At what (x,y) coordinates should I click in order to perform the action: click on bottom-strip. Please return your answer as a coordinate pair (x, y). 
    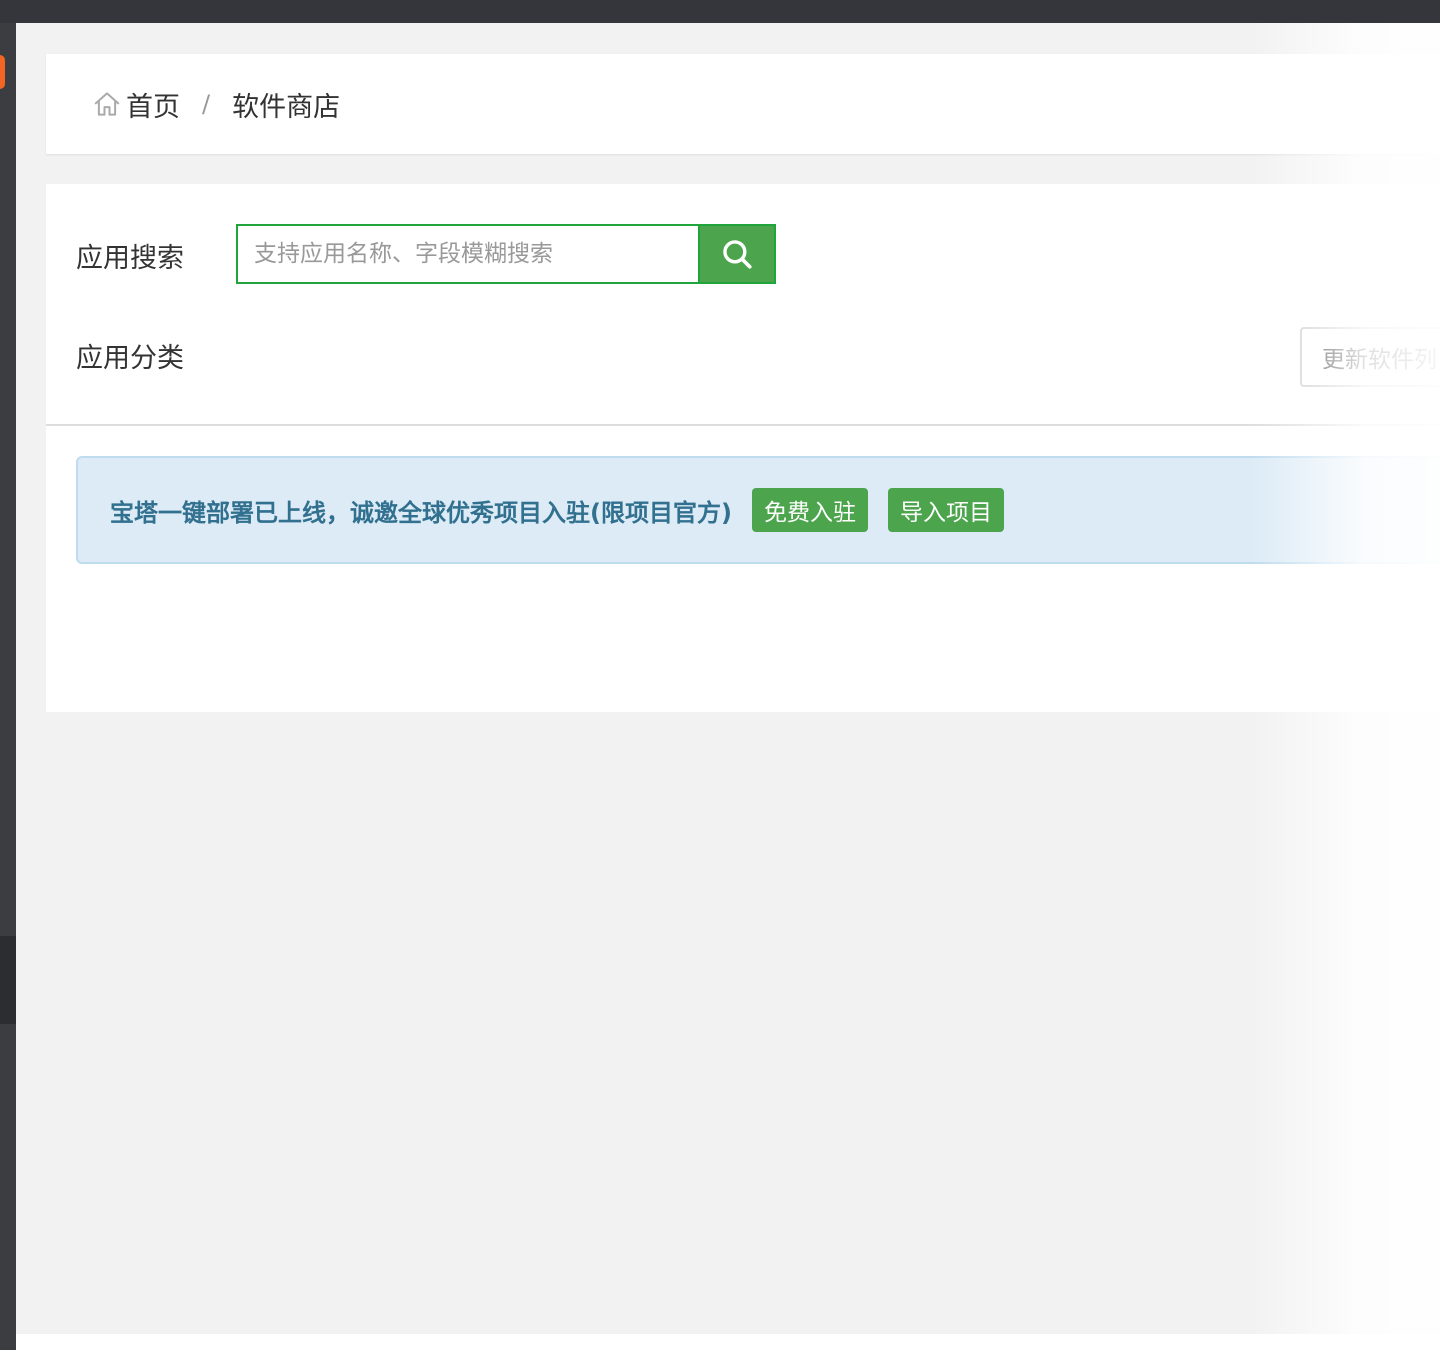
    Looking at the image, I should click on (728, 1342).